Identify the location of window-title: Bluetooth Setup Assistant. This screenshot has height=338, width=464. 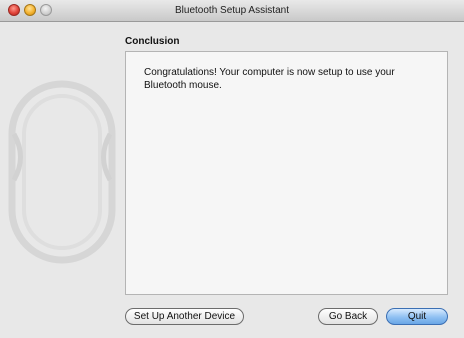
(232, 10).